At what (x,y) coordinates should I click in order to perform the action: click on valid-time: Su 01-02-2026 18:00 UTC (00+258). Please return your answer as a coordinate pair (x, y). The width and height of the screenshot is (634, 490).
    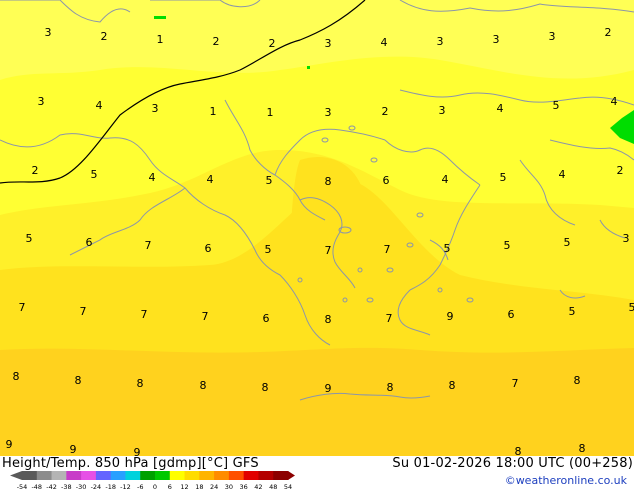
    Looking at the image, I should click on (512, 463).